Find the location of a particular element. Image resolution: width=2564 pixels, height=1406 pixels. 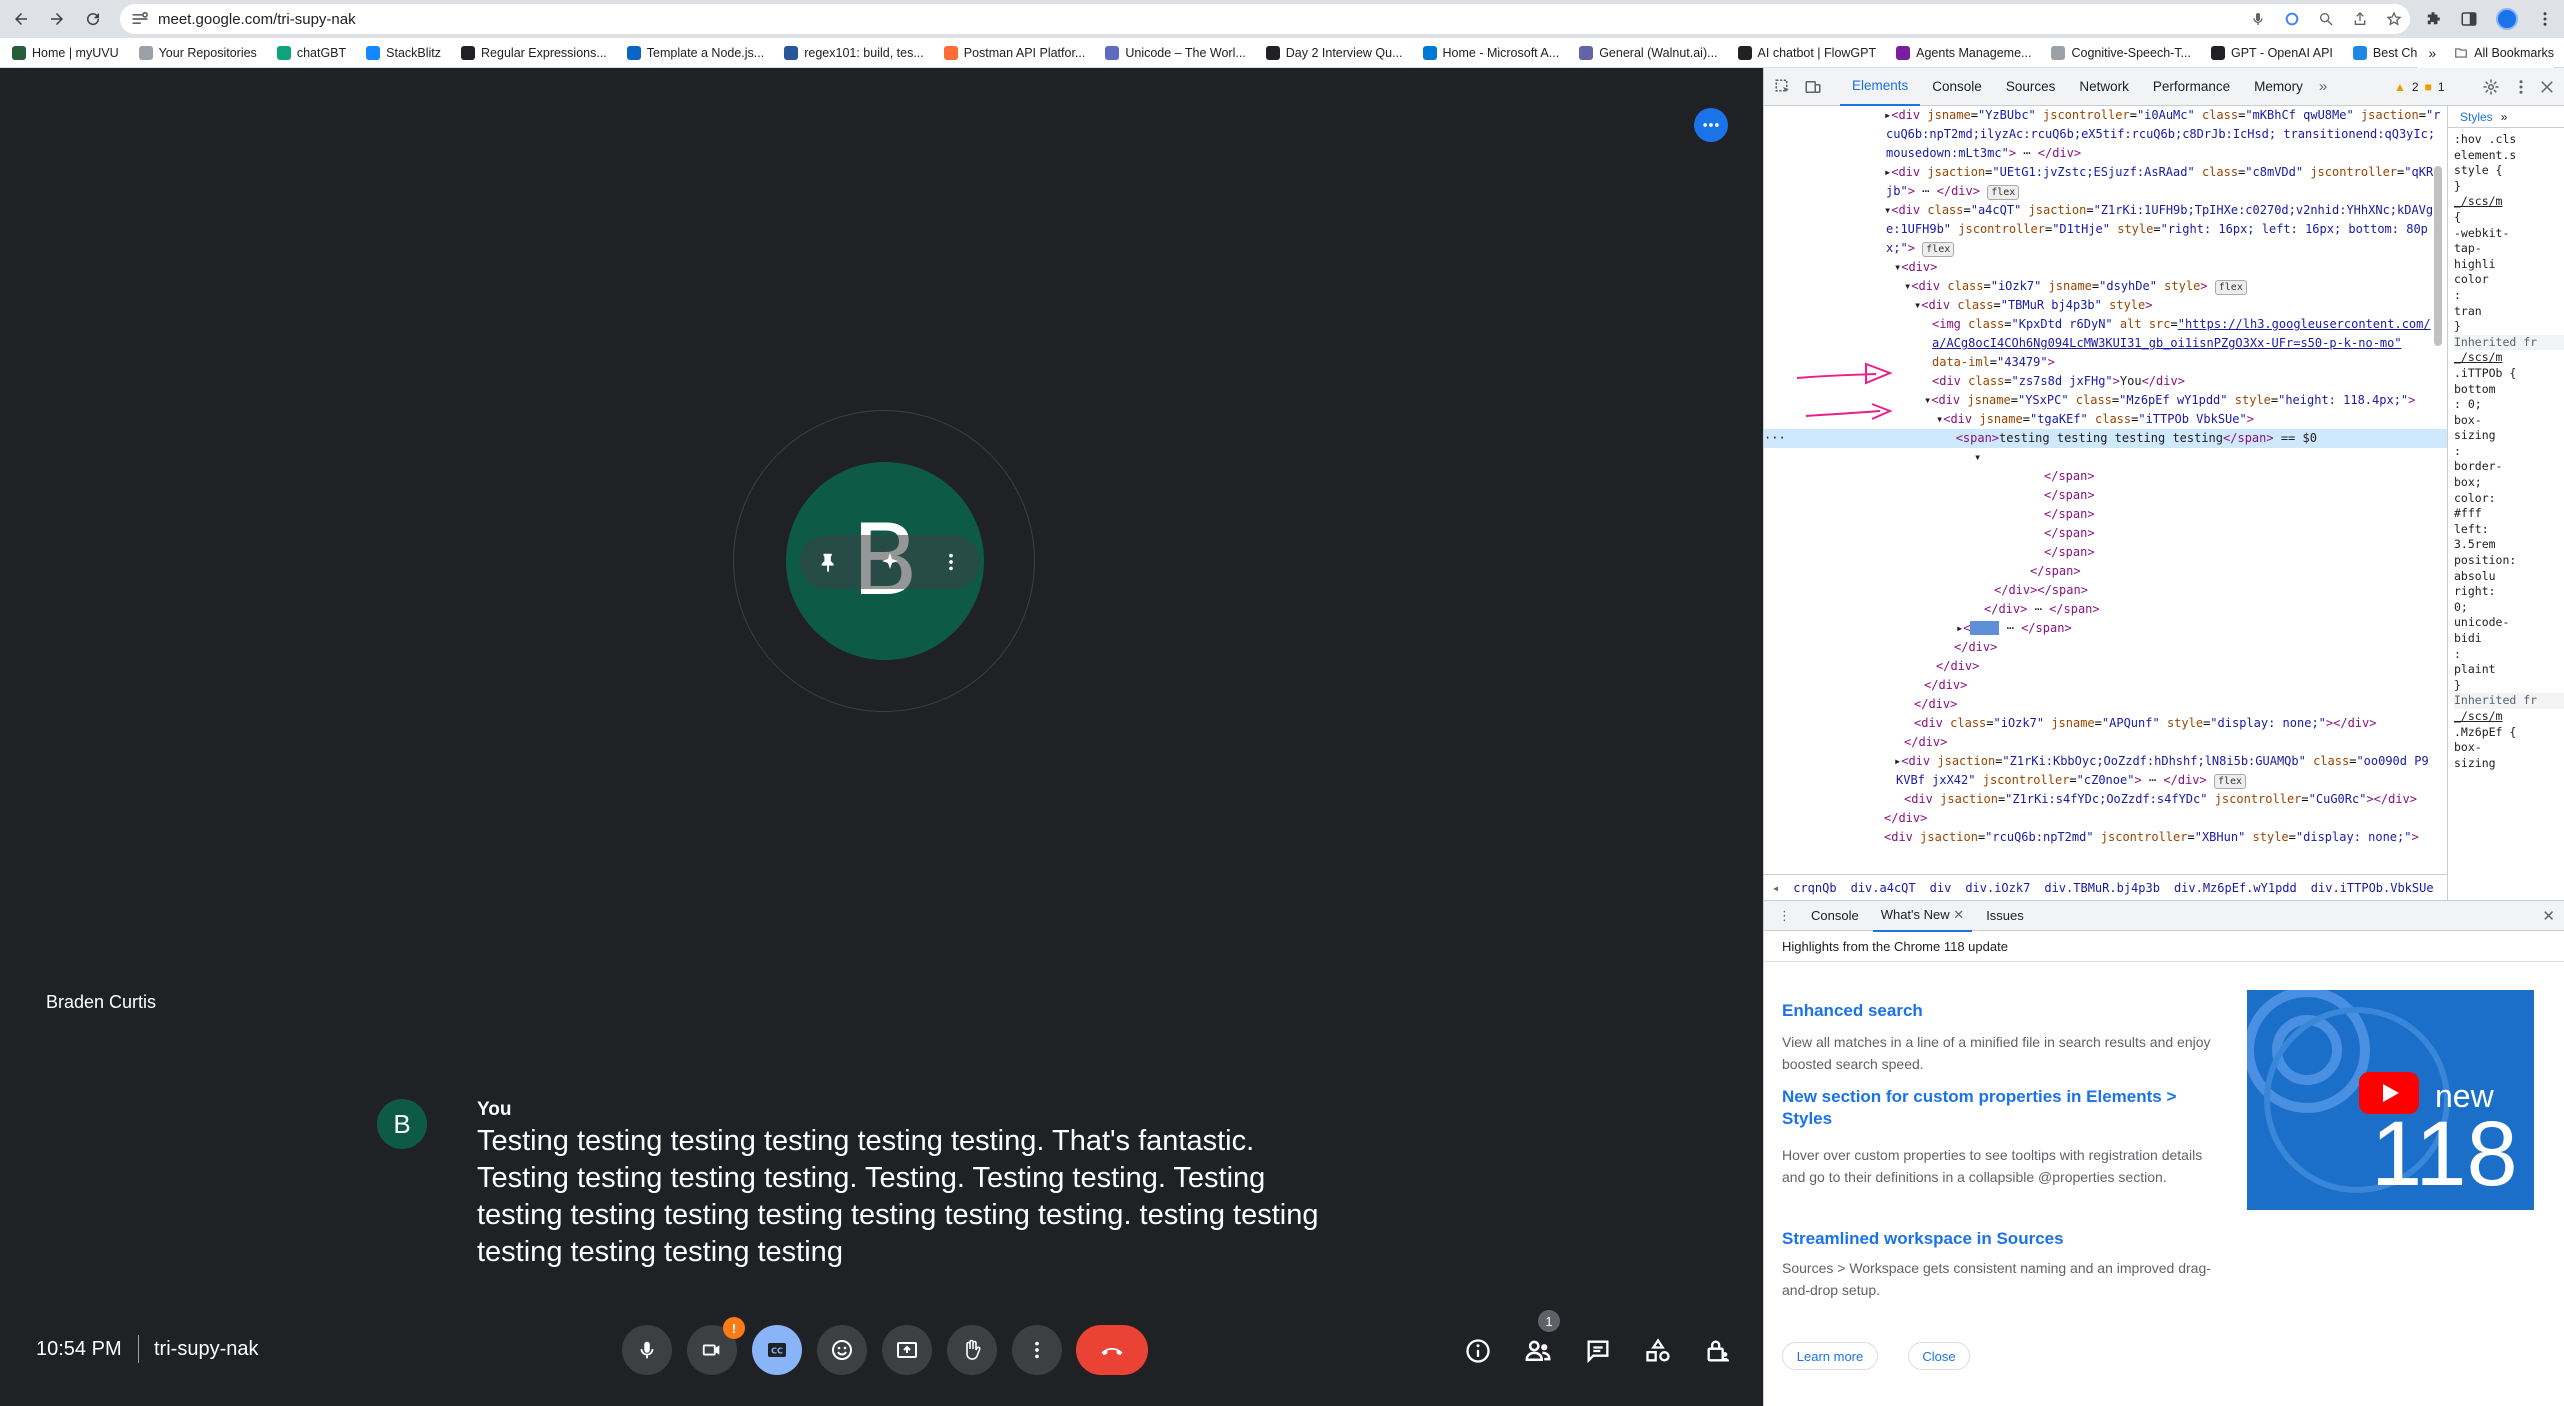

close-icon is located at coordinates (2547, 87).